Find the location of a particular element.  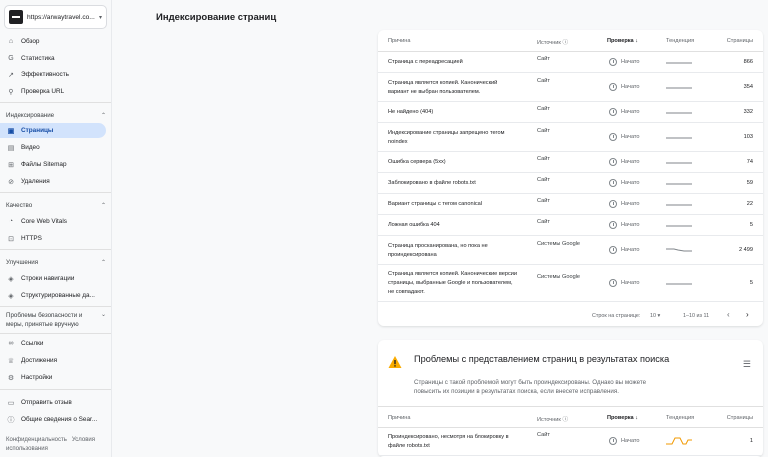

sidebar-item-settings: ⚙ Настройки is located at coordinates (53, 377).